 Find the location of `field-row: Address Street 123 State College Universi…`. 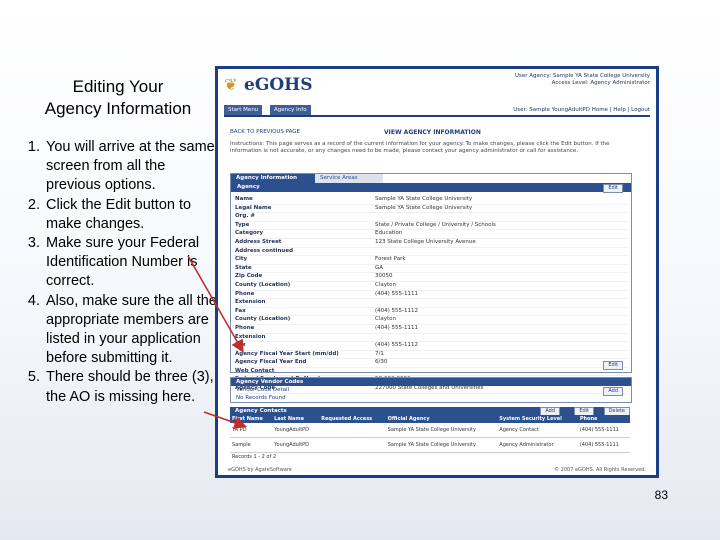

field-row: Address Street 123 State College Universi… is located at coordinates (431, 243).